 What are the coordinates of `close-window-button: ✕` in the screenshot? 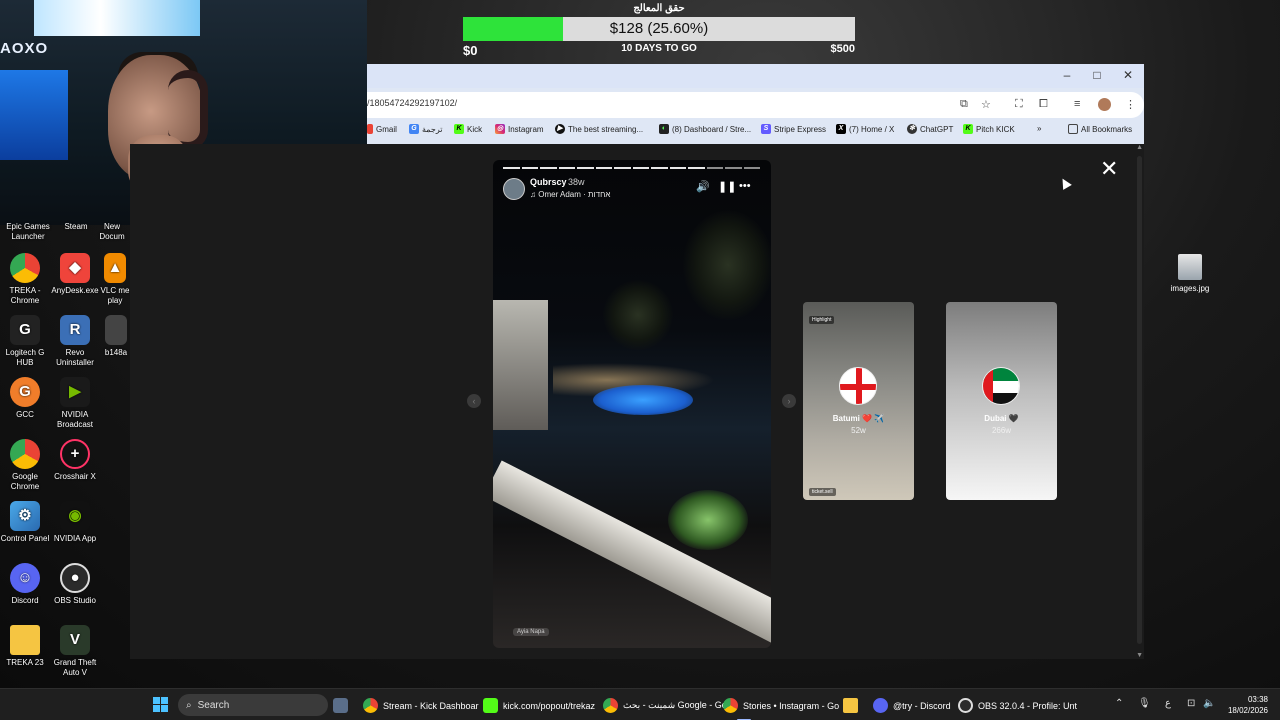 It's located at (1128, 75).